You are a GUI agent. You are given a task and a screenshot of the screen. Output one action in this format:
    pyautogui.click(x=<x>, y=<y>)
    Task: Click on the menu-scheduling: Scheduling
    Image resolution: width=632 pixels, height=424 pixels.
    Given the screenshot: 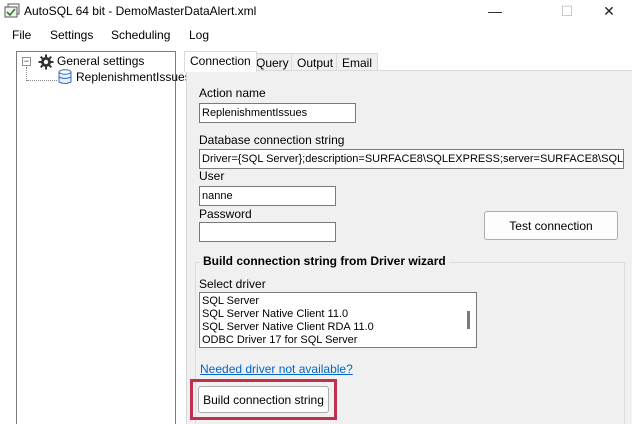 What is the action you would take?
    pyautogui.click(x=140, y=35)
    